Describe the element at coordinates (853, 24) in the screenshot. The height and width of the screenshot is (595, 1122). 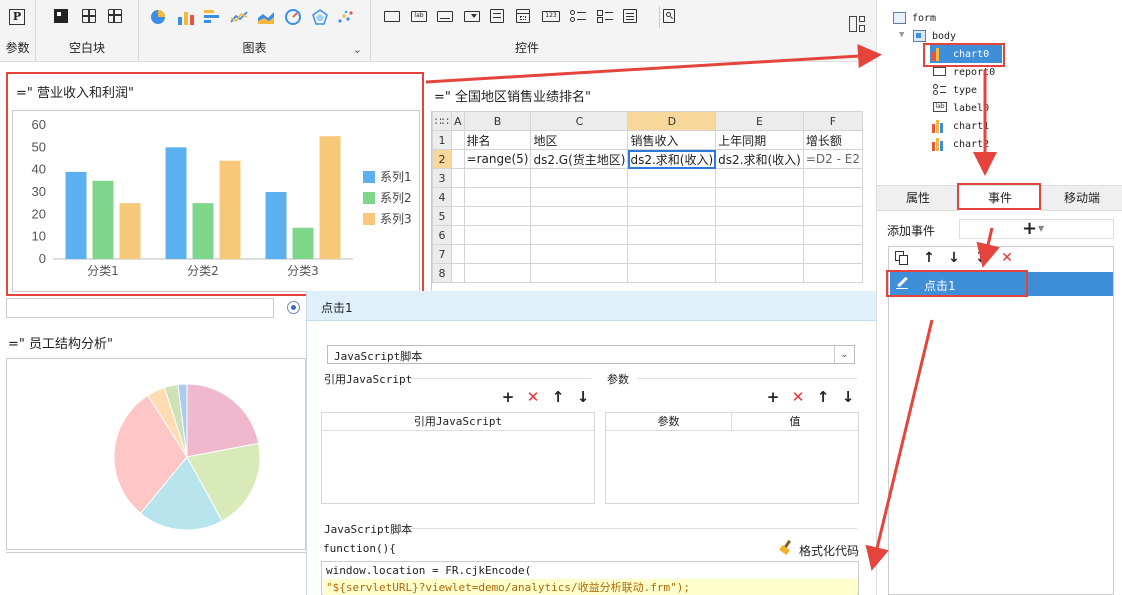
I see `layout-icon` at that location.